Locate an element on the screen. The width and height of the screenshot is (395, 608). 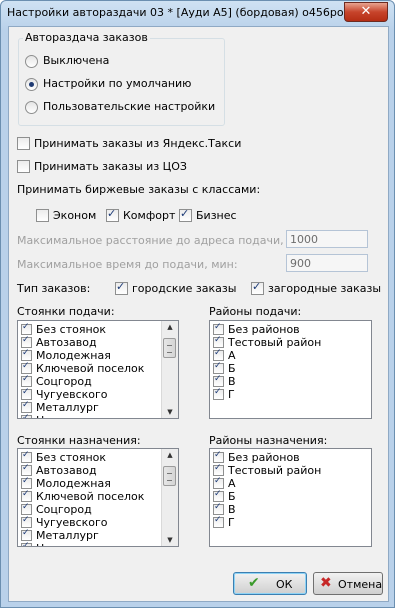
pickup-districts-label: Районы подачи: is located at coordinates (255, 311).